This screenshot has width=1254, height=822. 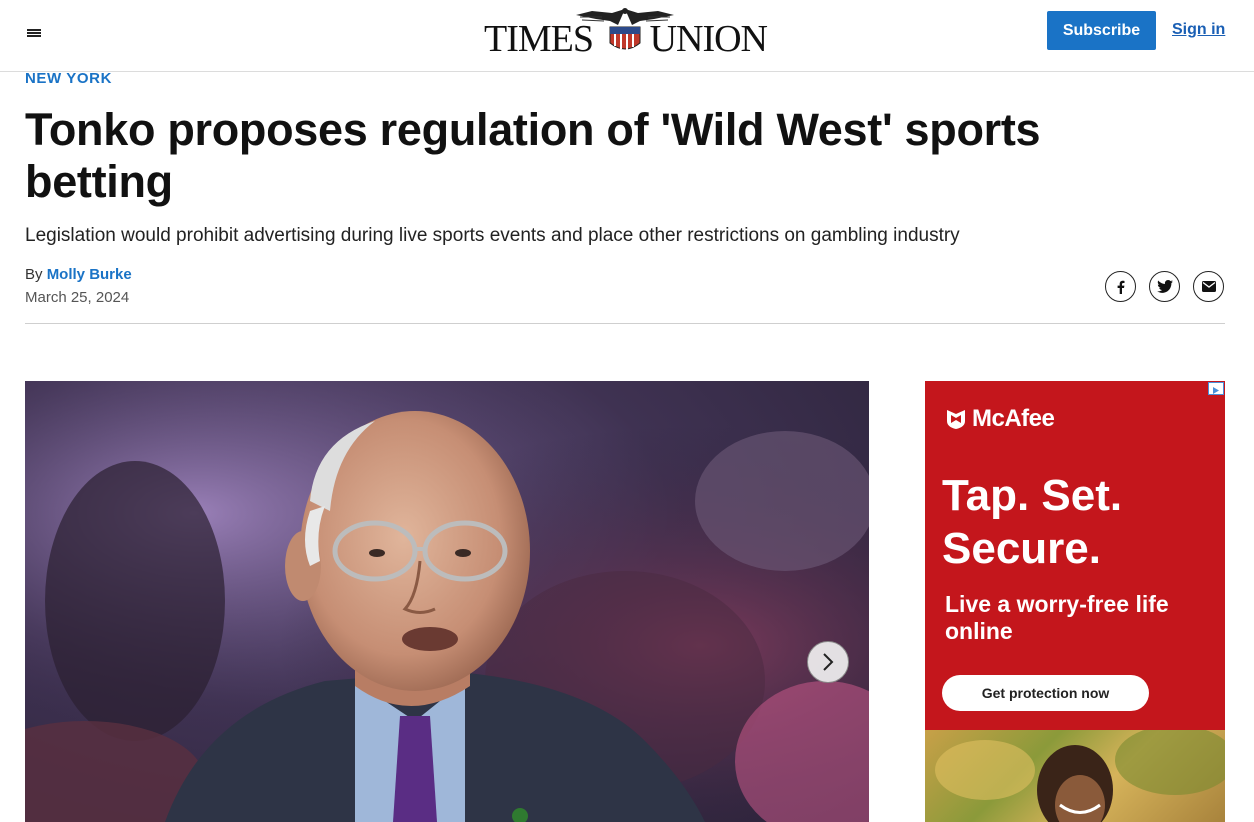 I want to click on share-facebook-button, so click(x=1120, y=286).